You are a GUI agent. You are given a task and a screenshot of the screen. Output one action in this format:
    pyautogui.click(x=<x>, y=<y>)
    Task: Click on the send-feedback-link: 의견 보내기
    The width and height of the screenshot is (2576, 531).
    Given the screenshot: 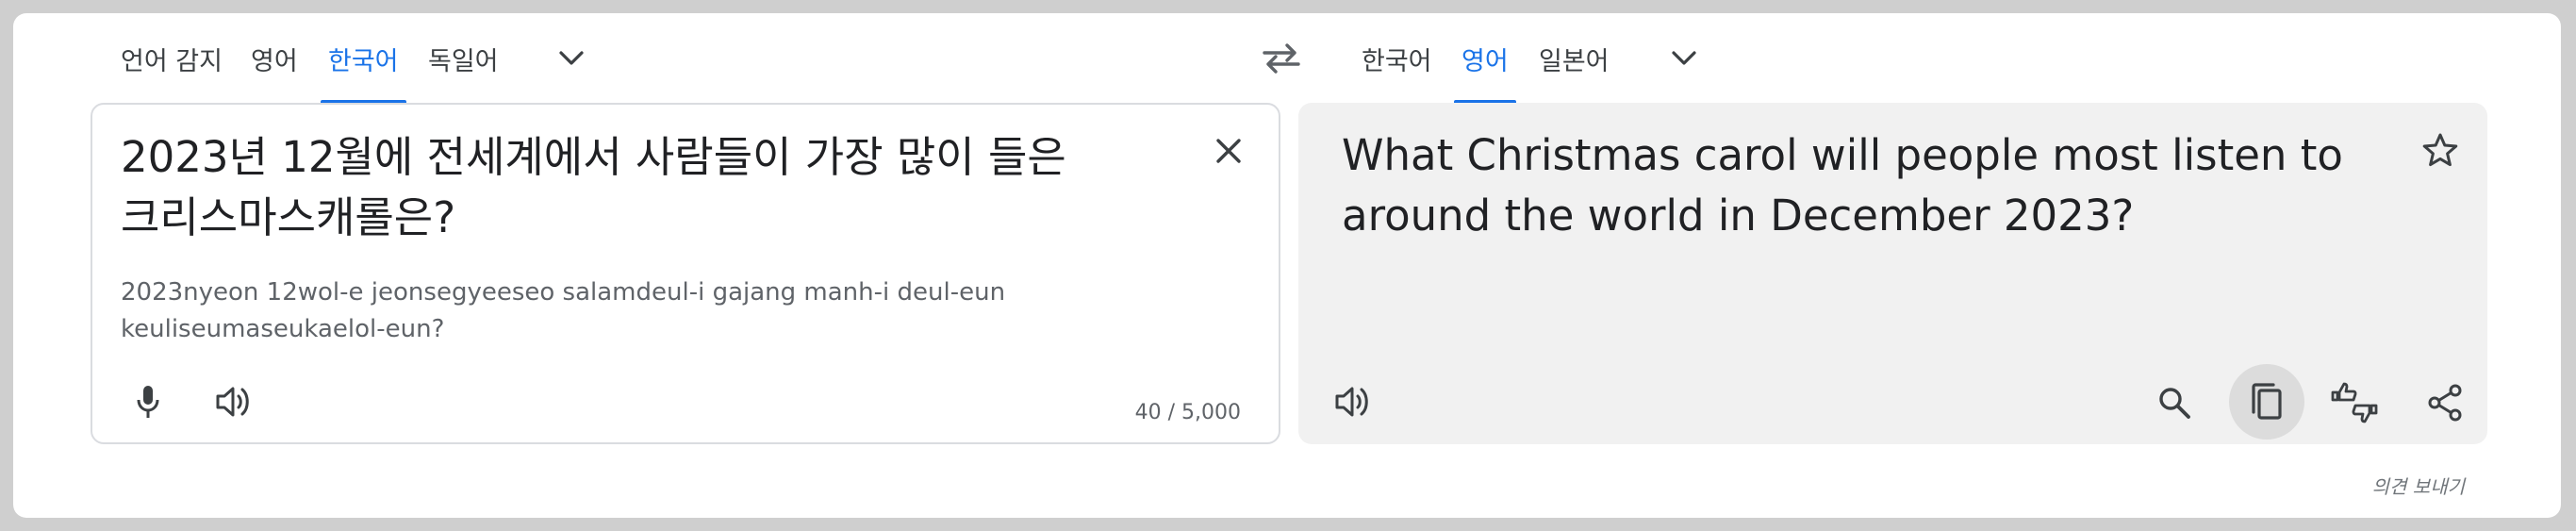 What is the action you would take?
    pyautogui.click(x=2418, y=485)
    